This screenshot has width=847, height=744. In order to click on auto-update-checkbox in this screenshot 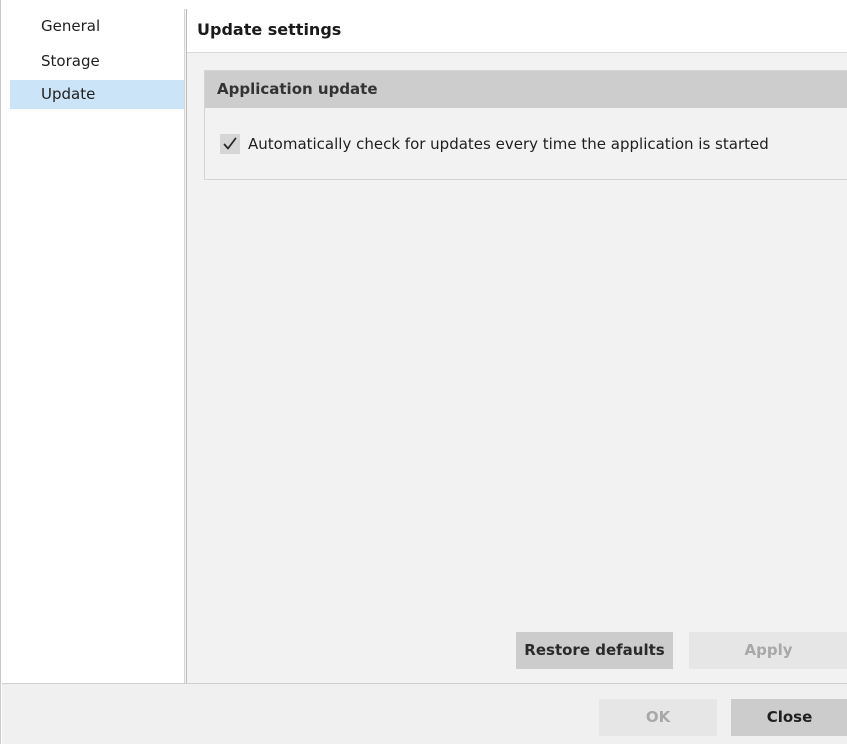, I will do `click(230, 144)`.